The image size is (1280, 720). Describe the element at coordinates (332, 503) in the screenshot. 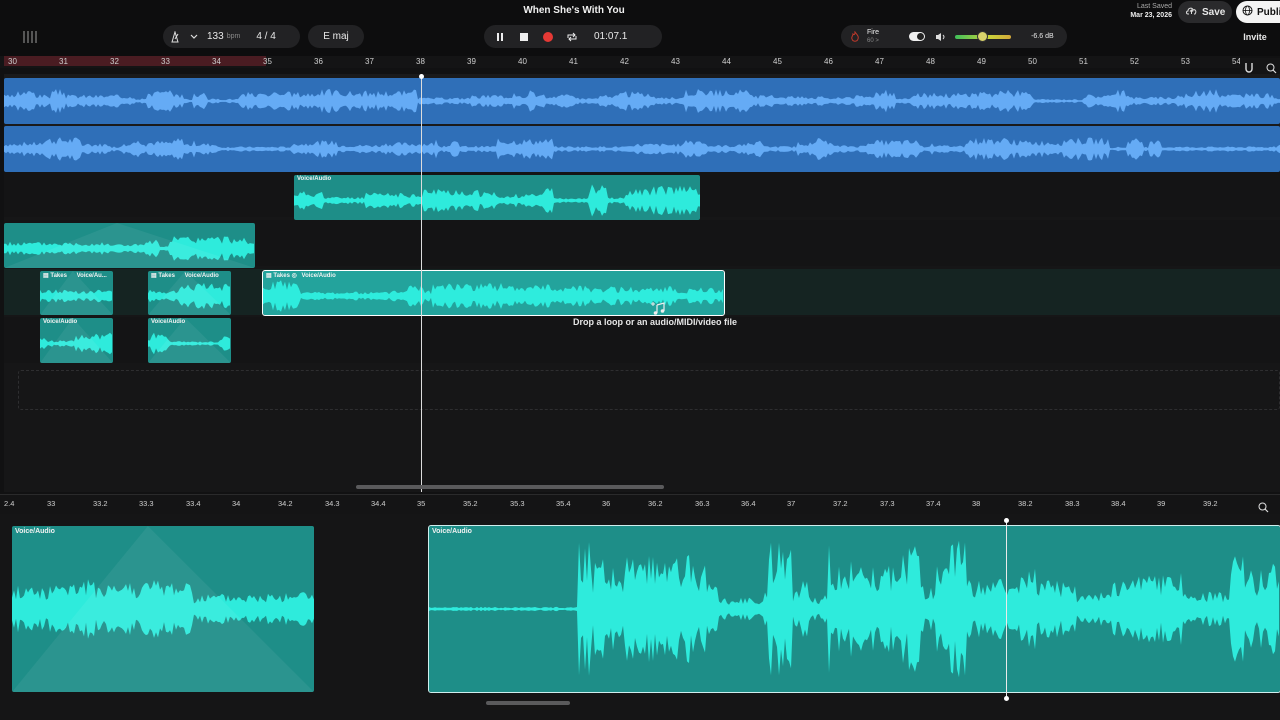

I see `editor-ruler-tick: 34.3` at that location.